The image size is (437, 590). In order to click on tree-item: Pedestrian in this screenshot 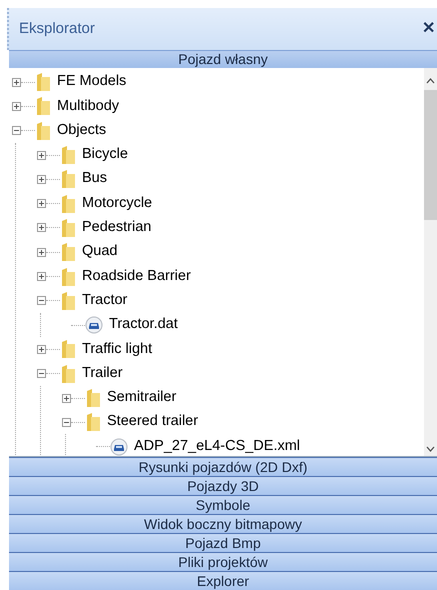, I will do `click(117, 228)`.